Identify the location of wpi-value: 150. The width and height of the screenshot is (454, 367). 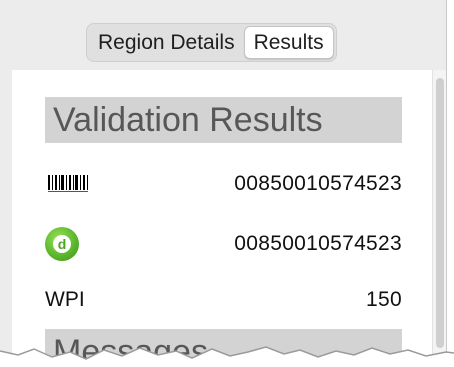
(384, 299).